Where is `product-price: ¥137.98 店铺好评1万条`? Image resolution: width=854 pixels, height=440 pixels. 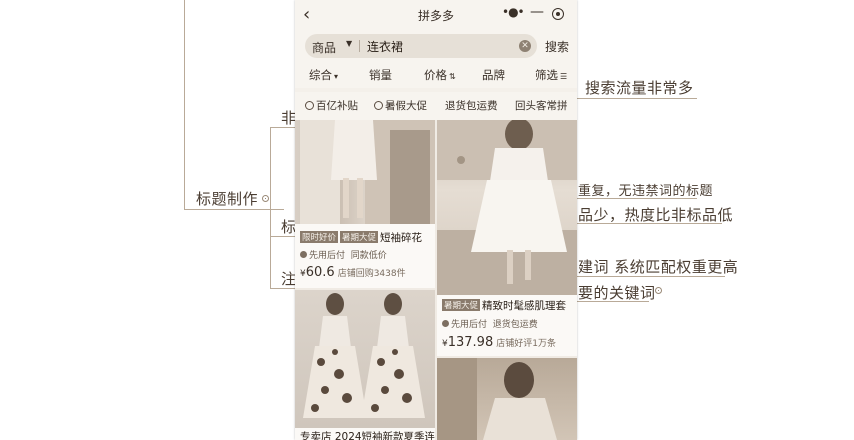
product-price: ¥137.98 店铺好评1万条 is located at coordinates (499, 340).